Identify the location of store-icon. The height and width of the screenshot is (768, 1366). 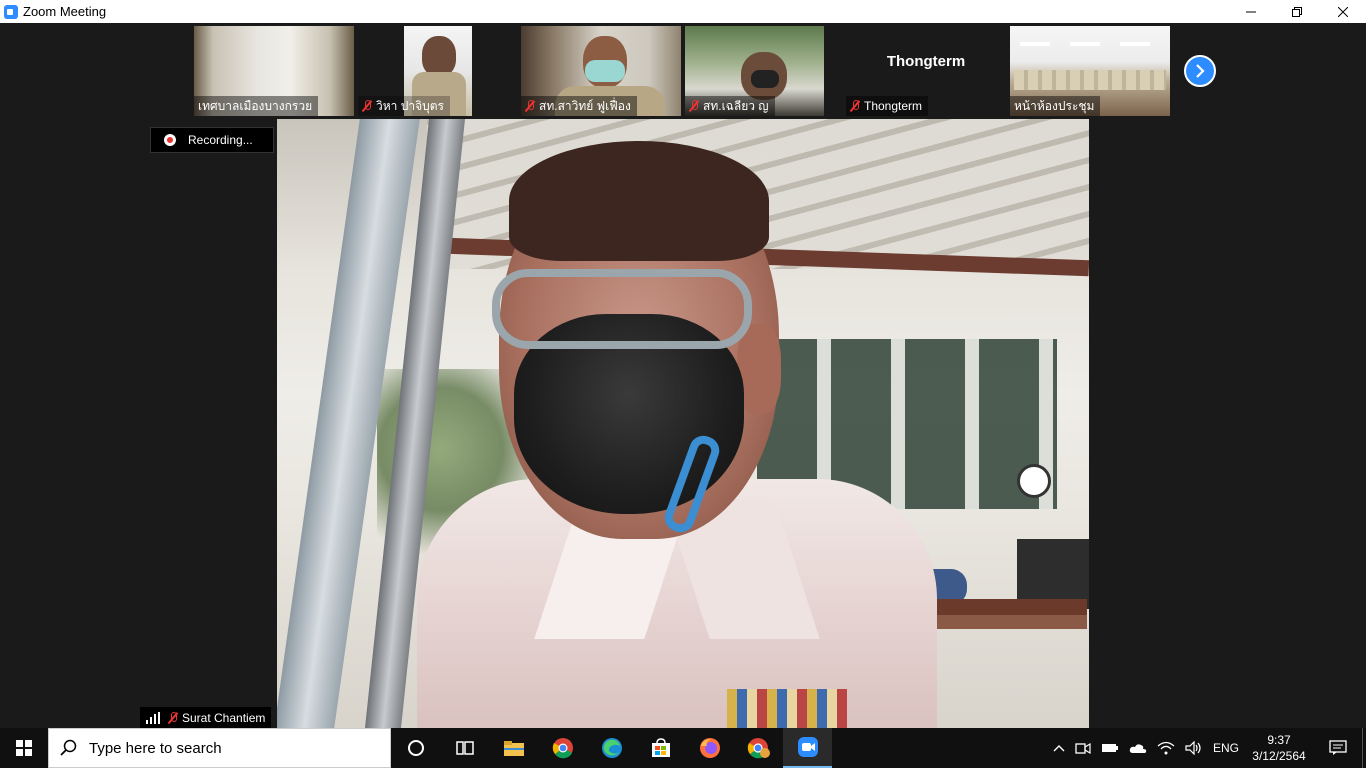
(660, 747).